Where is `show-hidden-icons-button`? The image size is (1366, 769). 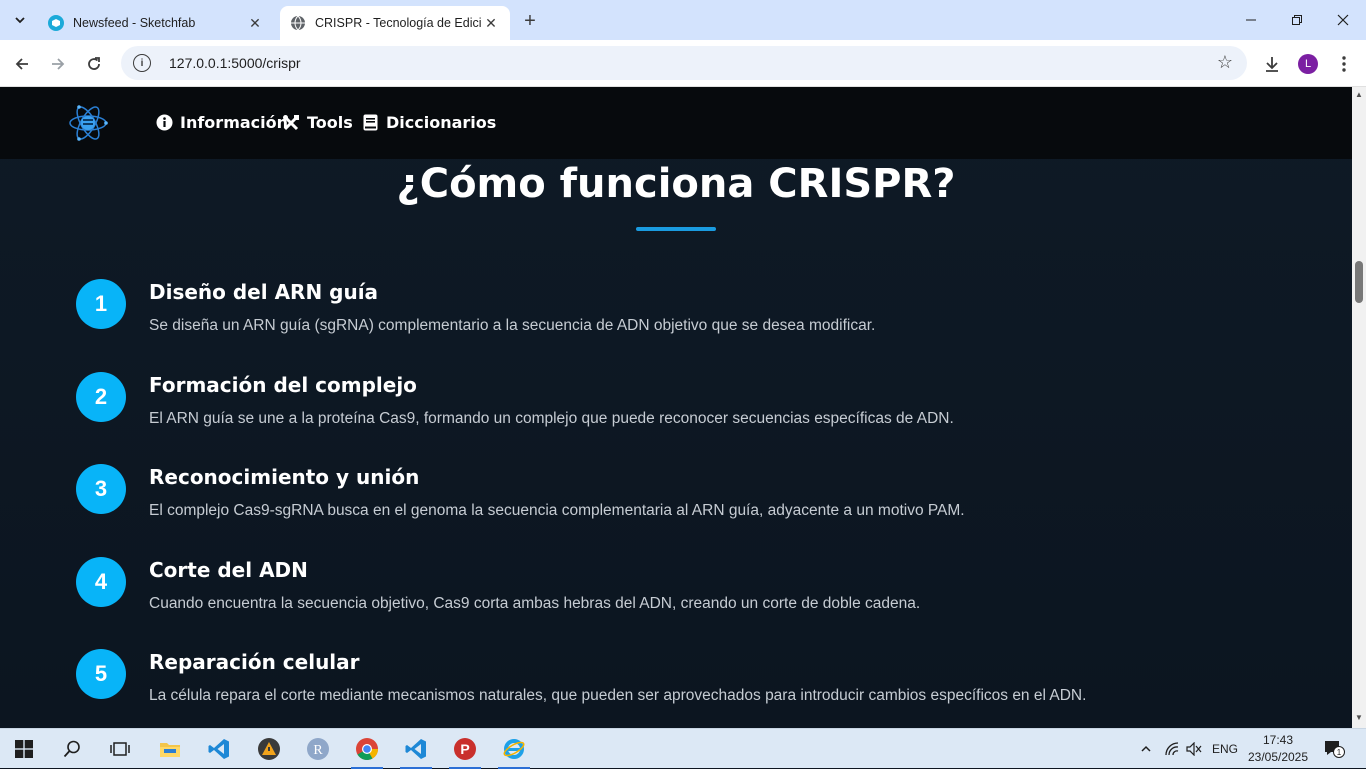 show-hidden-icons-button is located at coordinates (1146, 749).